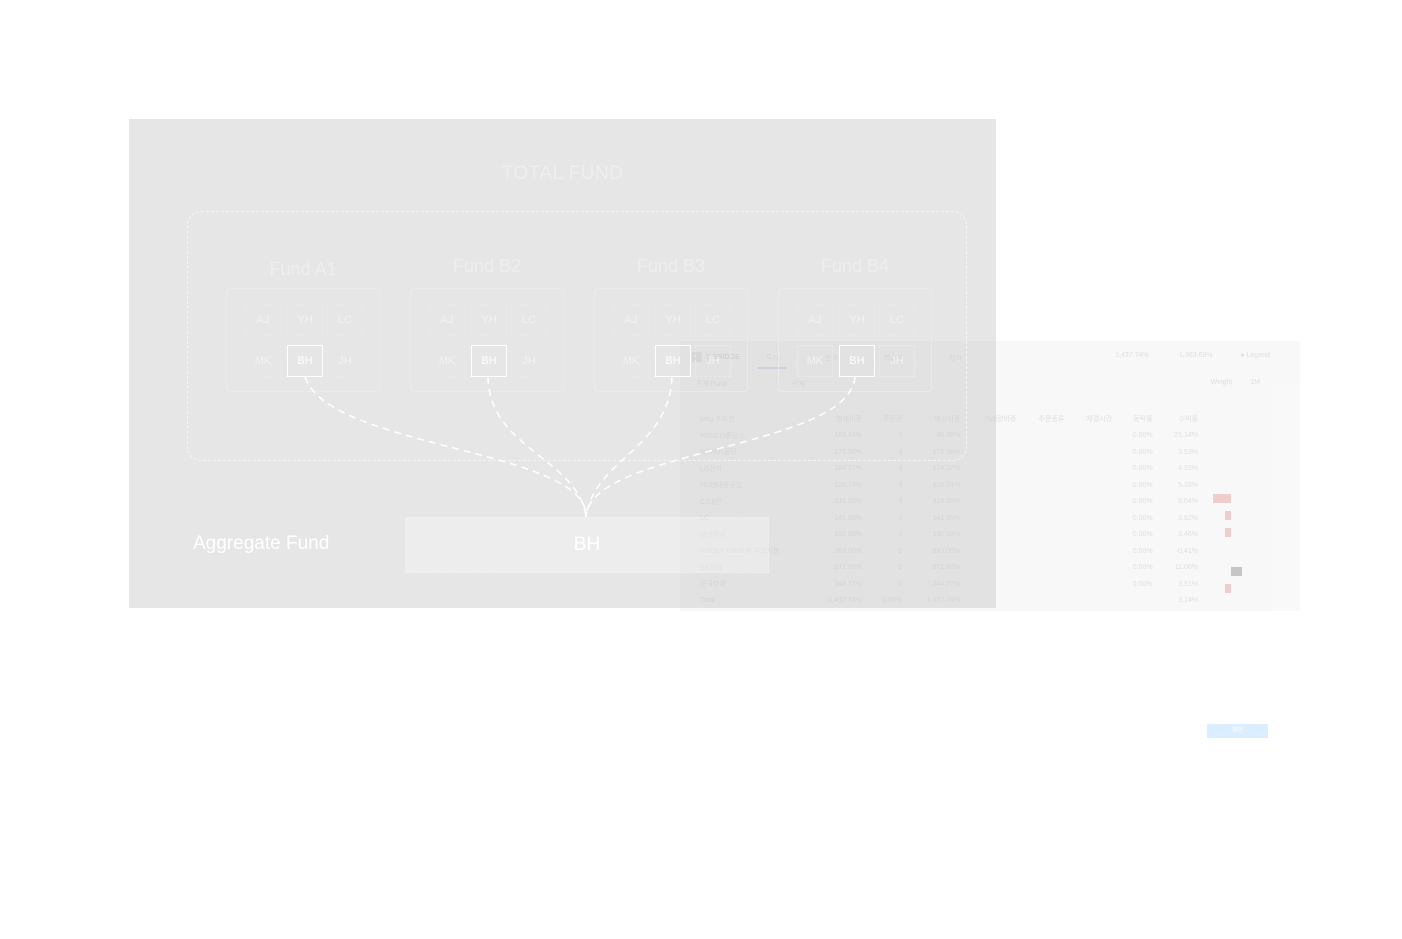 Image resolution: width=1402 pixels, height=939 pixels. Describe the element at coordinates (1222, 382) in the screenshot. I see `weight-select: Weight` at that location.